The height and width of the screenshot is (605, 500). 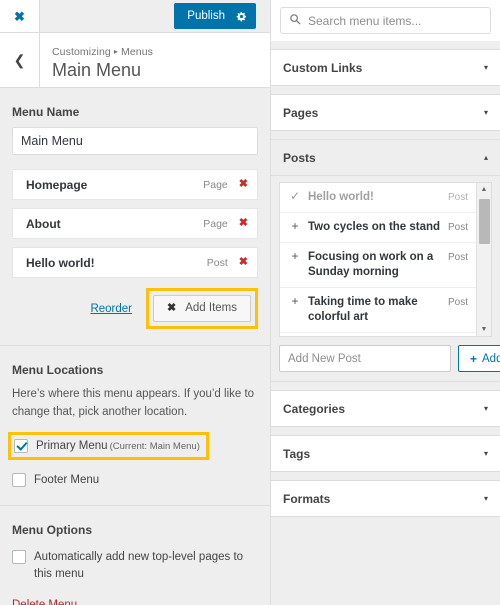 What do you see at coordinates (295, 21) in the screenshot?
I see `search-icon` at bounding box center [295, 21].